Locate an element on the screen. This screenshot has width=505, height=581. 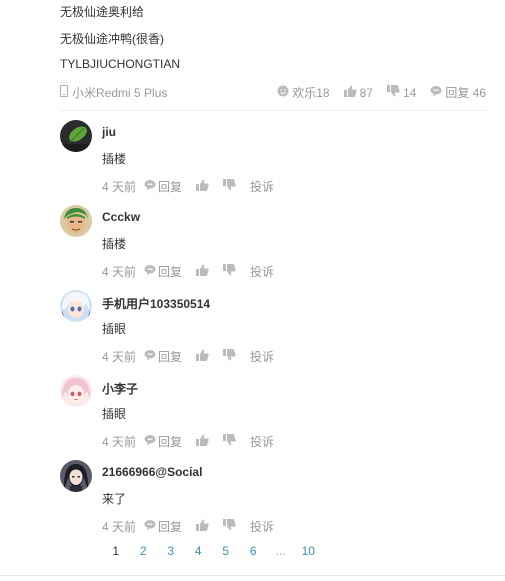
green-leaf-avatar-icon is located at coordinates (76, 136).